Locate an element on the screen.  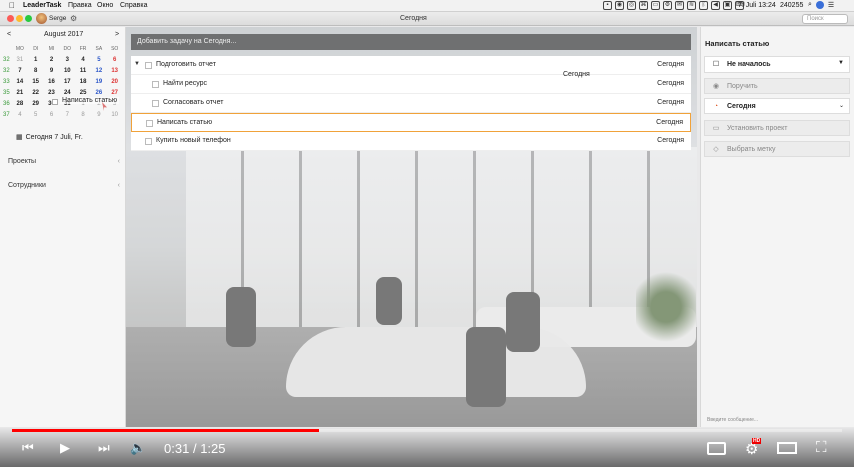
calendar-next-button: > is located at coordinates (117, 34).